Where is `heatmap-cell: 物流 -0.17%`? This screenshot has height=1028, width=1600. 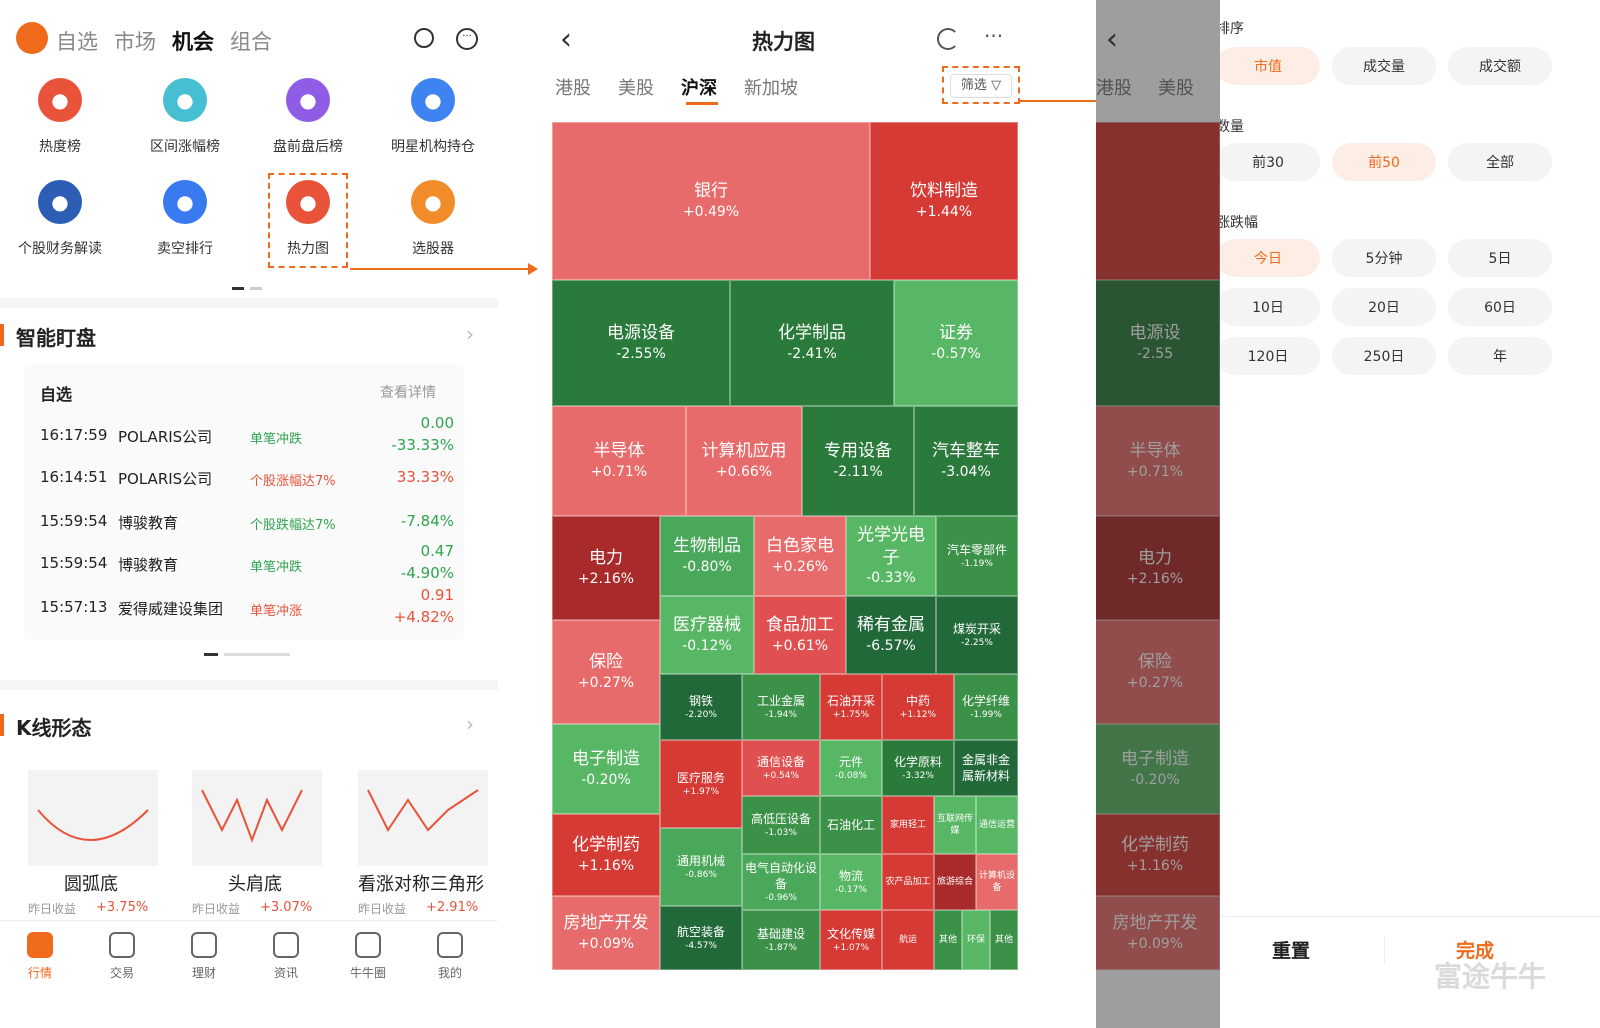 heatmap-cell: 物流 -0.17% is located at coordinates (851, 882).